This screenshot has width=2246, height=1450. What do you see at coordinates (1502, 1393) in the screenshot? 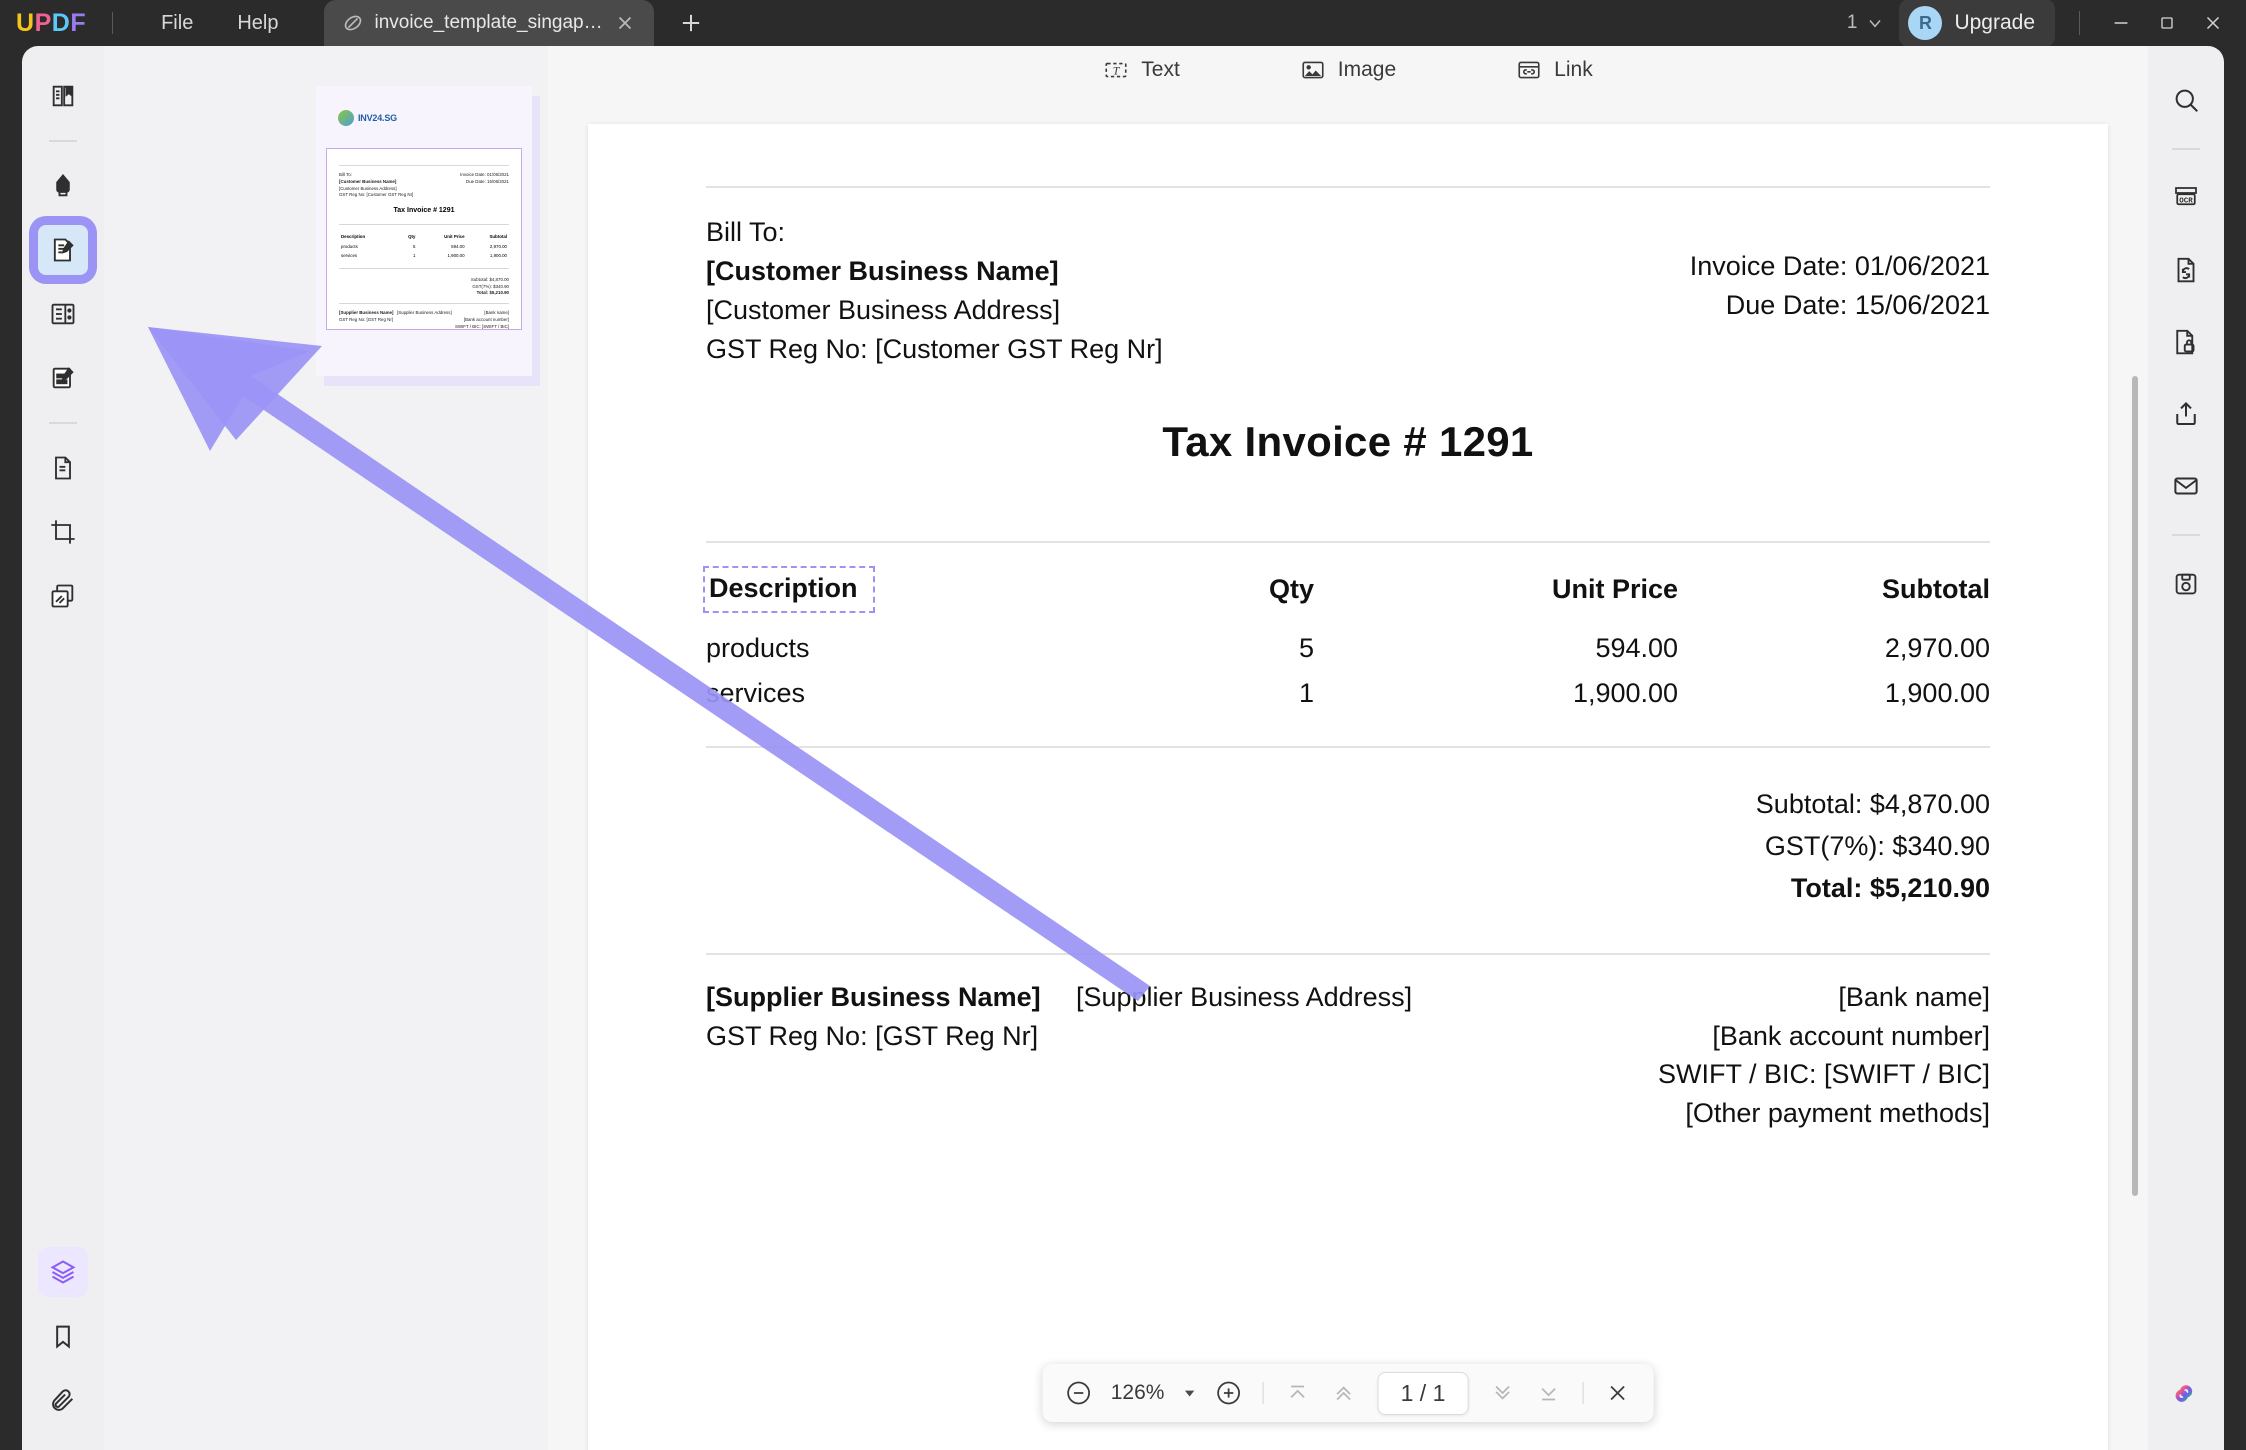
I see `next-page-button` at bounding box center [1502, 1393].